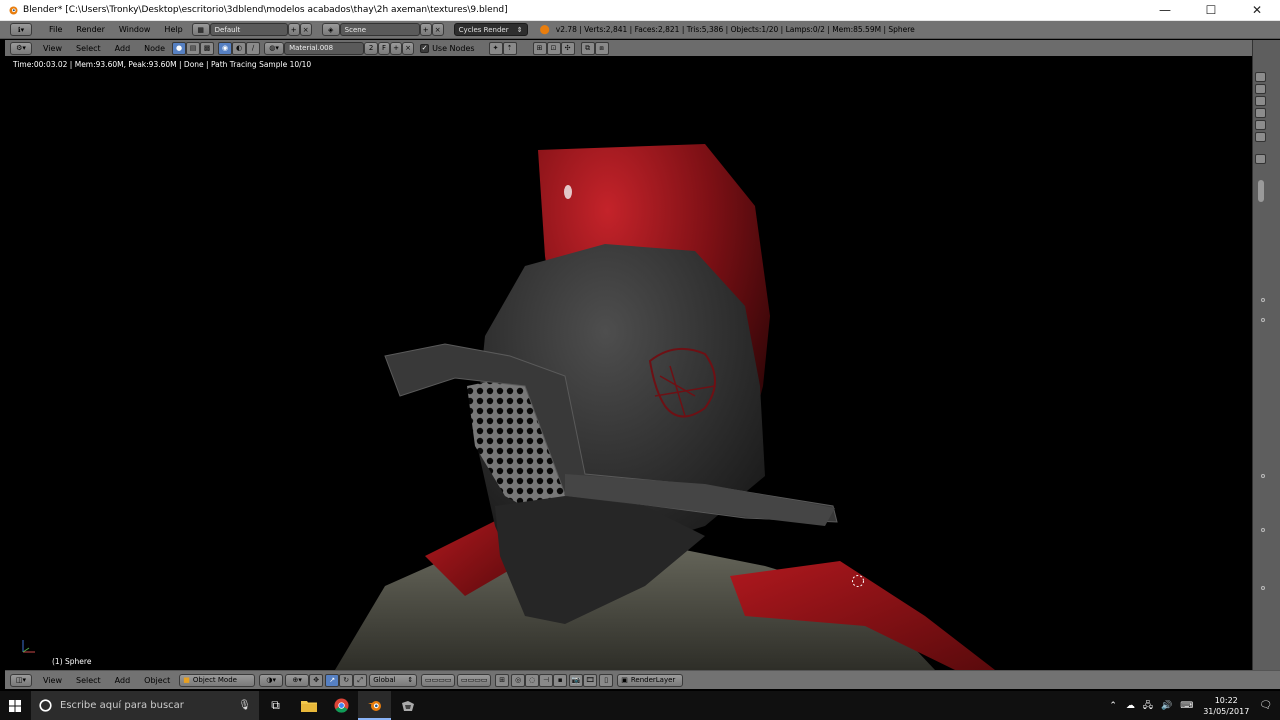 The width and height of the screenshot is (1280, 720). I want to click on node-menu-node: Node, so click(154, 48).